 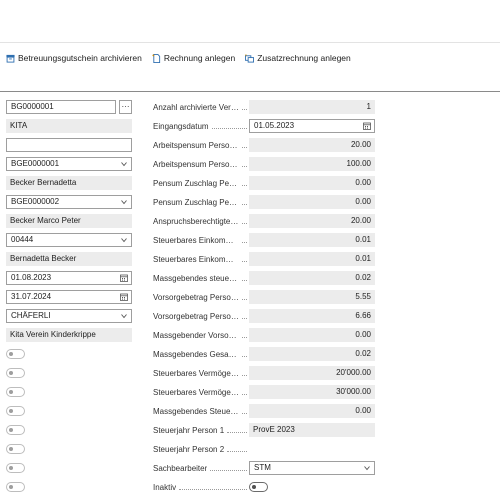 What do you see at coordinates (156, 58) in the screenshot?
I see `new-document-icon` at bounding box center [156, 58].